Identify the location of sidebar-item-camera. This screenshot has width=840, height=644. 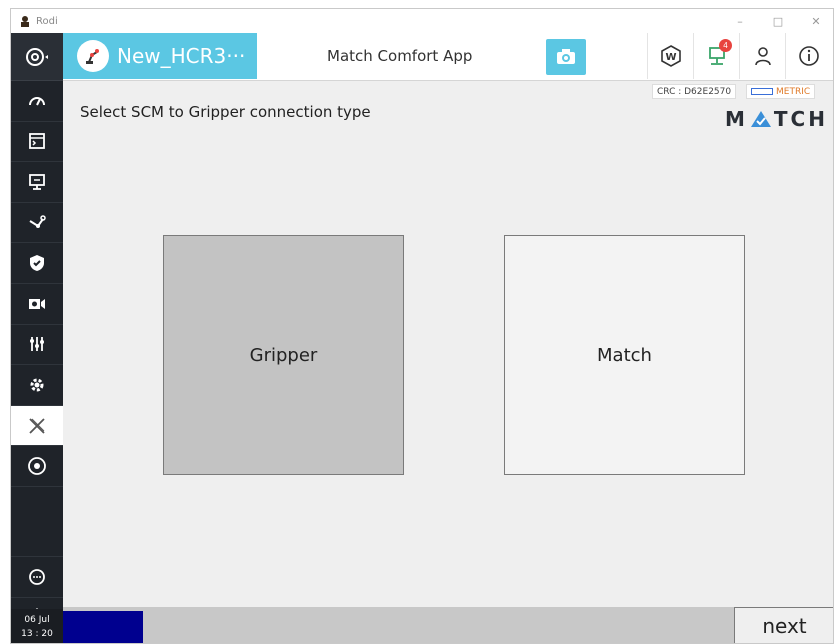
(37, 304).